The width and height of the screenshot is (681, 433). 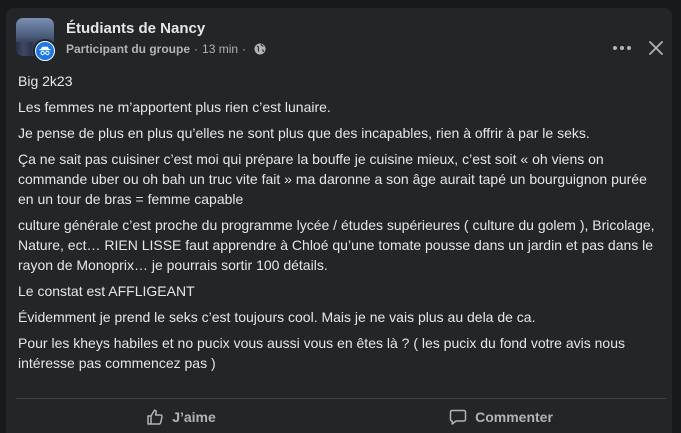 I want to click on close-button, so click(x=656, y=48).